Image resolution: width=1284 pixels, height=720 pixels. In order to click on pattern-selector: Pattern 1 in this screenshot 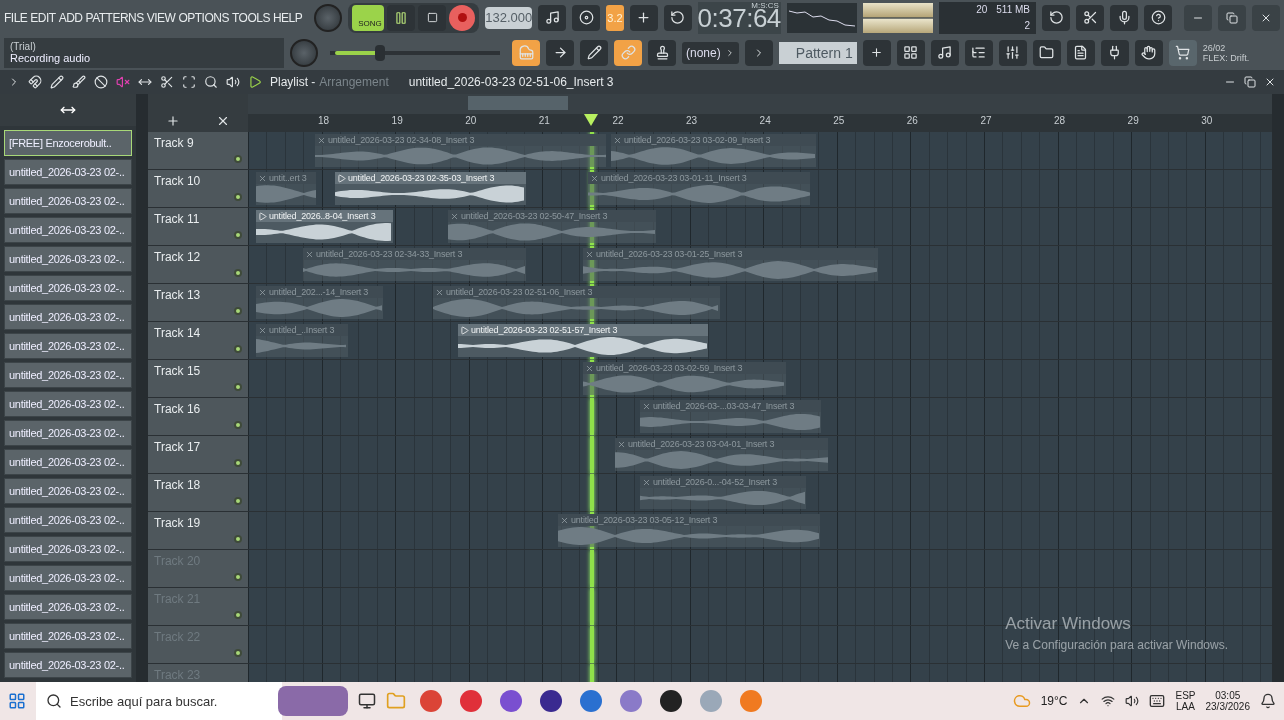, I will do `click(817, 52)`.